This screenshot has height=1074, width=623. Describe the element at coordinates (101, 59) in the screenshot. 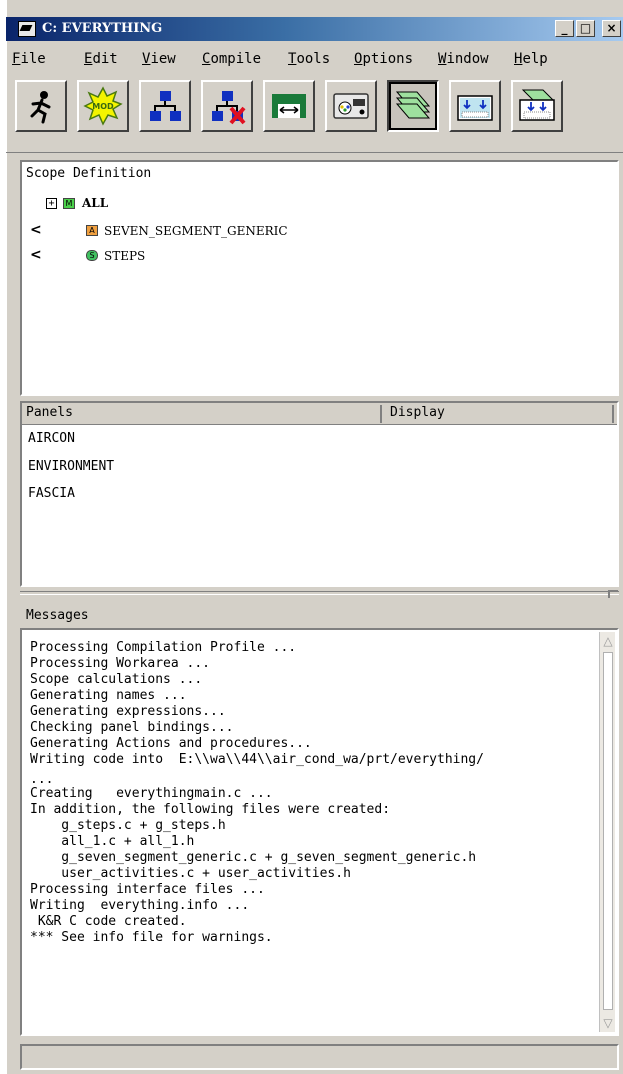

I see `menu-edit: Edit` at that location.